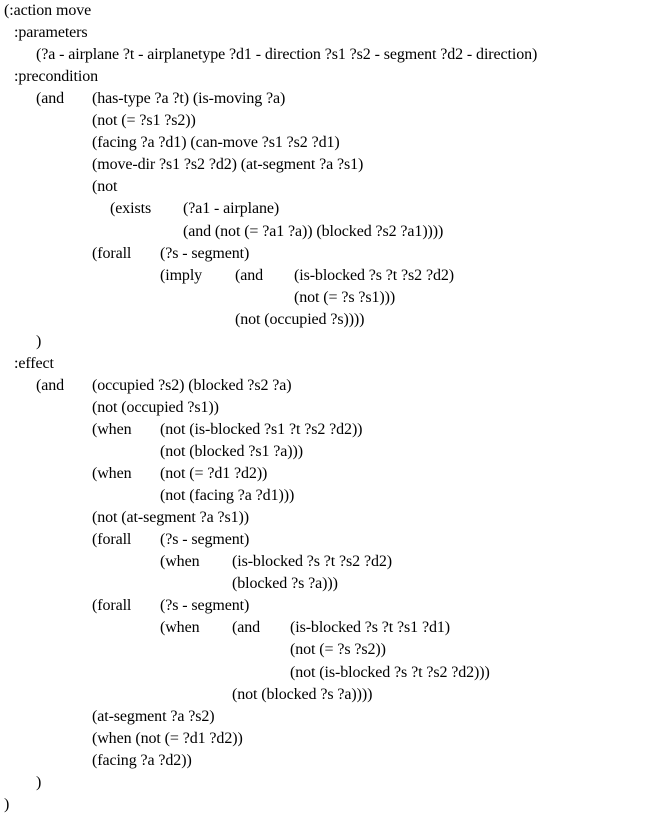 The width and height of the screenshot is (646, 814). I want to click on code-segment: (not (= ?s ?s1))), so click(345, 297).